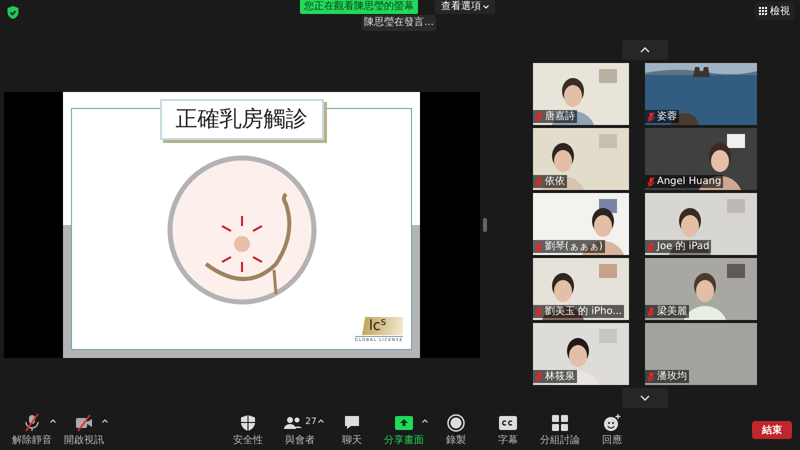 The width and height of the screenshot is (800, 450). I want to click on name-tag: 唐嘉詩, so click(555, 116).